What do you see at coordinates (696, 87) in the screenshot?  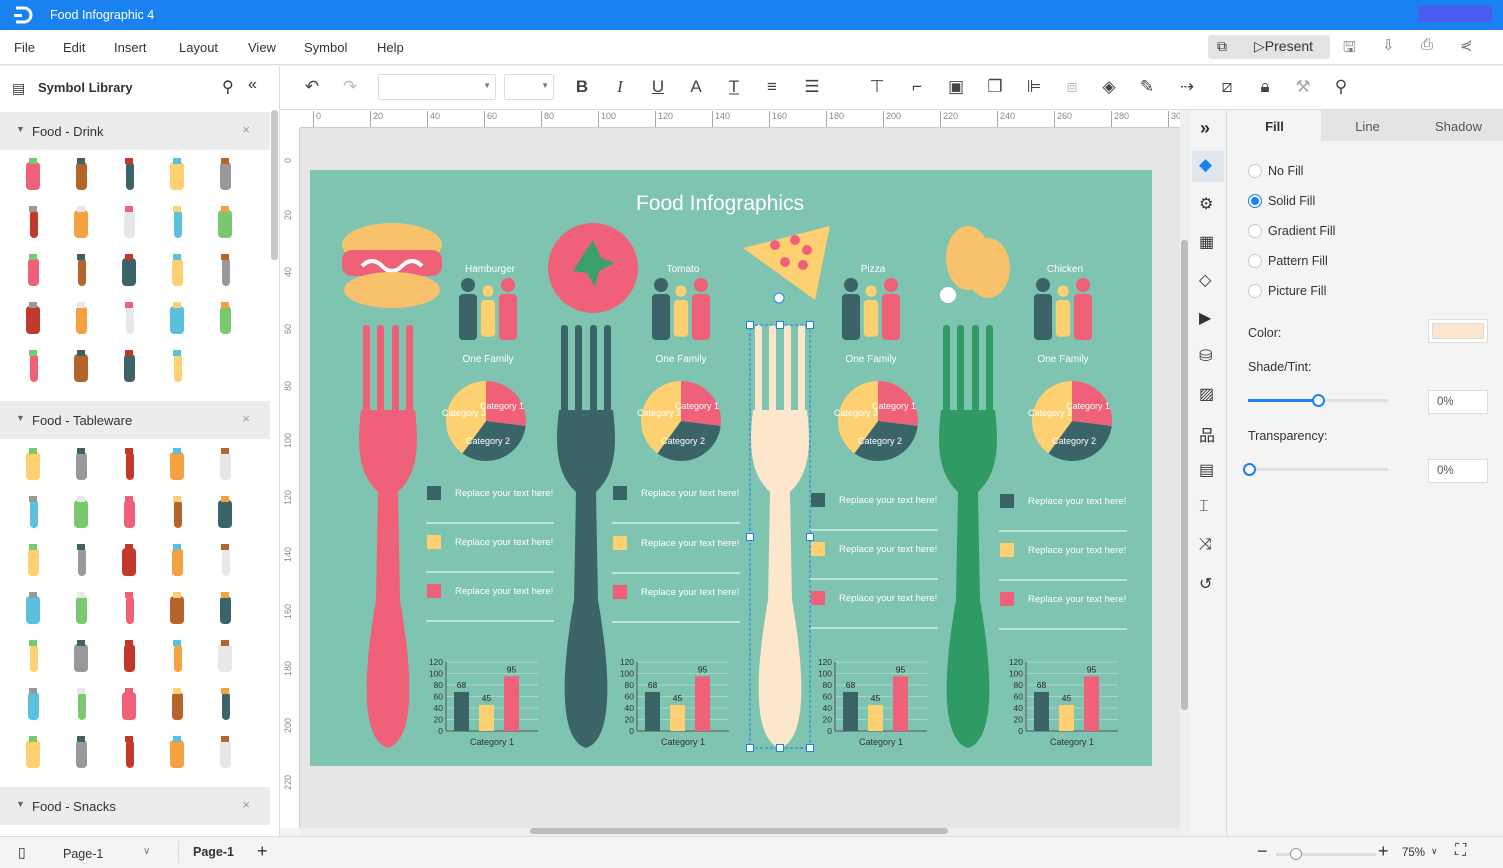 I see `font-color-icon: A` at bounding box center [696, 87].